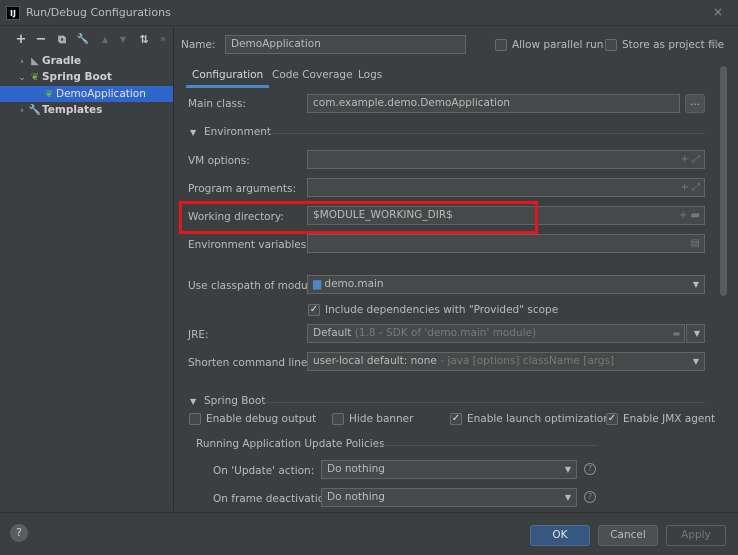 The height and width of the screenshot is (555, 738). Describe the element at coordinates (356, 469) in the screenshot. I see `on-update-value: Do nothing` at that location.